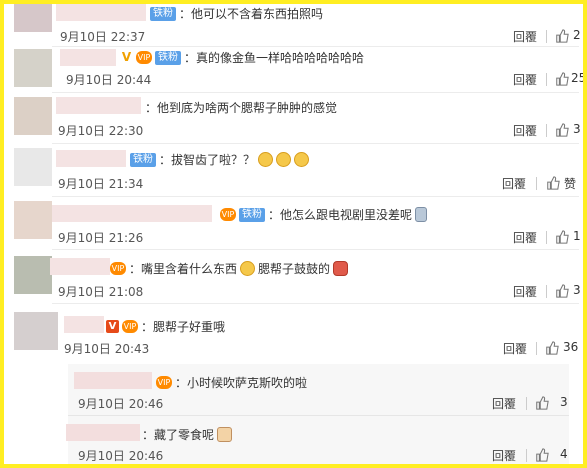 This screenshot has width=587, height=468. What do you see at coordinates (101, 131) in the screenshot?
I see `timestamp: 9月10日 22:30` at bounding box center [101, 131].